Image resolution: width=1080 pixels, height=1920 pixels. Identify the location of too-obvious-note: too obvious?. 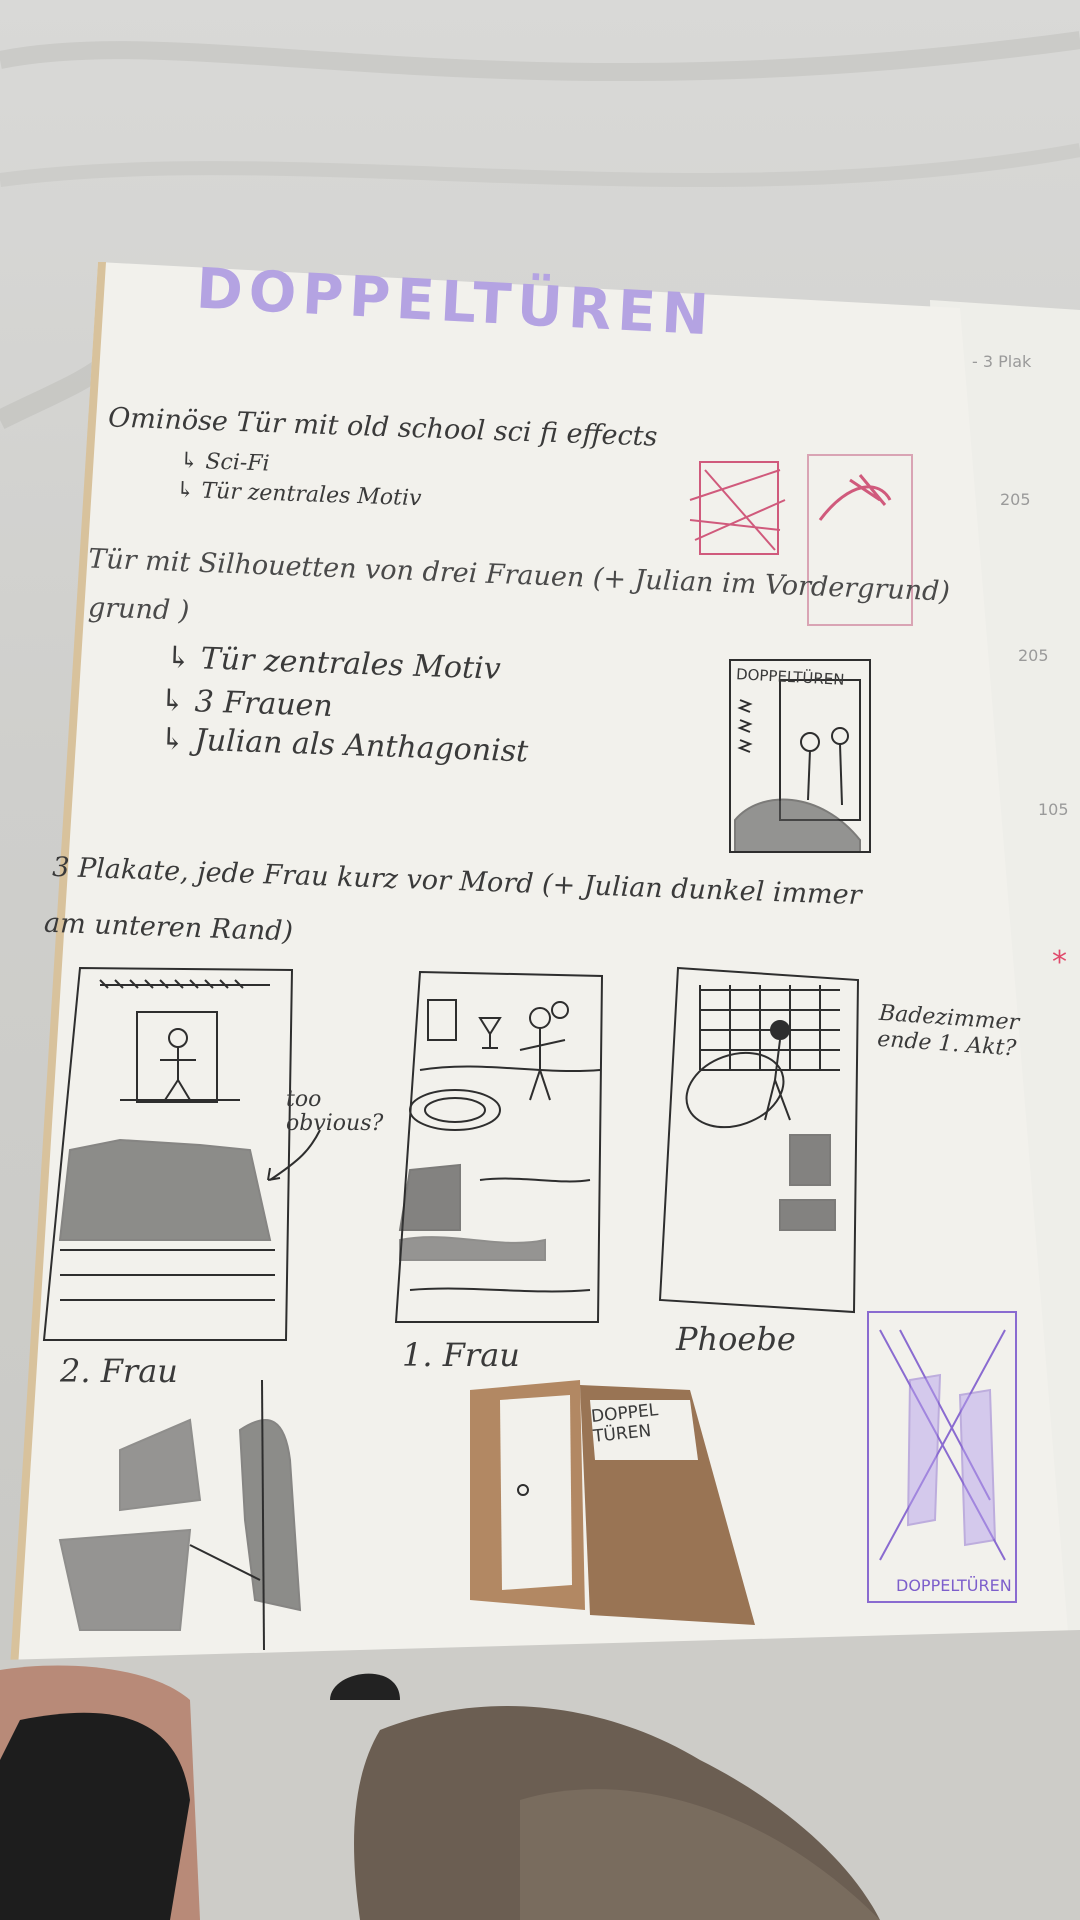
(335, 1111).